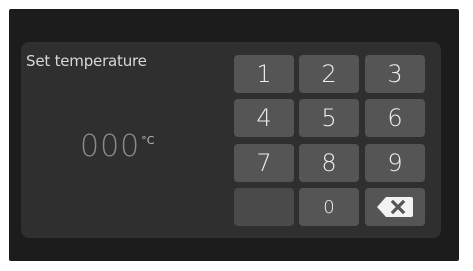 This screenshot has height=271, width=473. I want to click on backspace-icon, so click(395, 207).